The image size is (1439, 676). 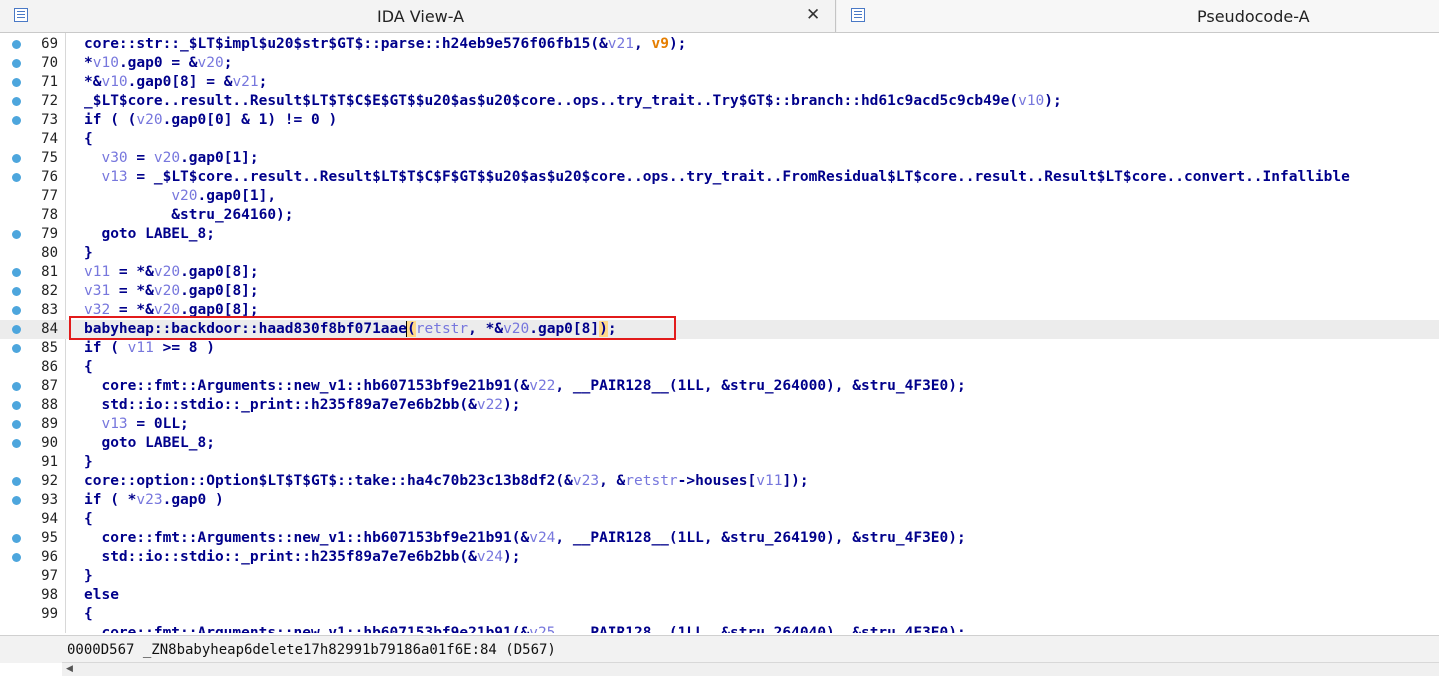 What do you see at coordinates (564, 329) in the screenshot?
I see `code-token: .gap0[8]` at bounding box center [564, 329].